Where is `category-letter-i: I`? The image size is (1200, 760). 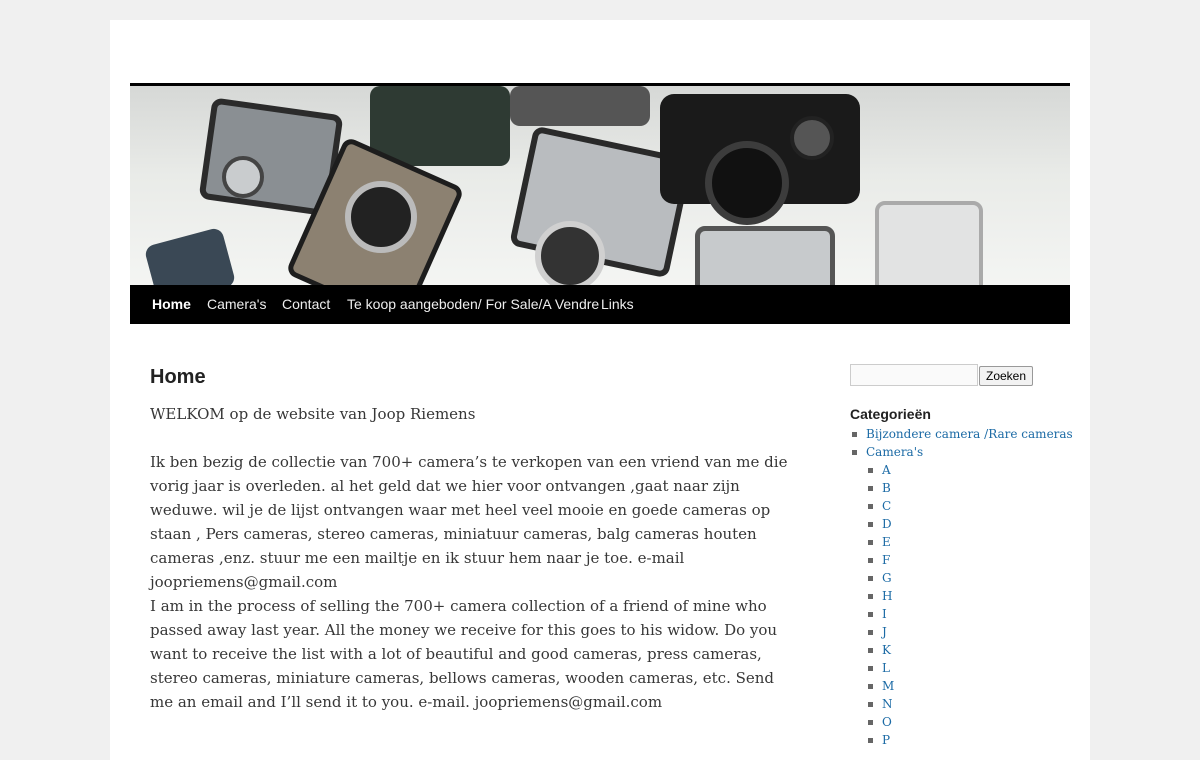
category-letter-i: I is located at coordinates (884, 614).